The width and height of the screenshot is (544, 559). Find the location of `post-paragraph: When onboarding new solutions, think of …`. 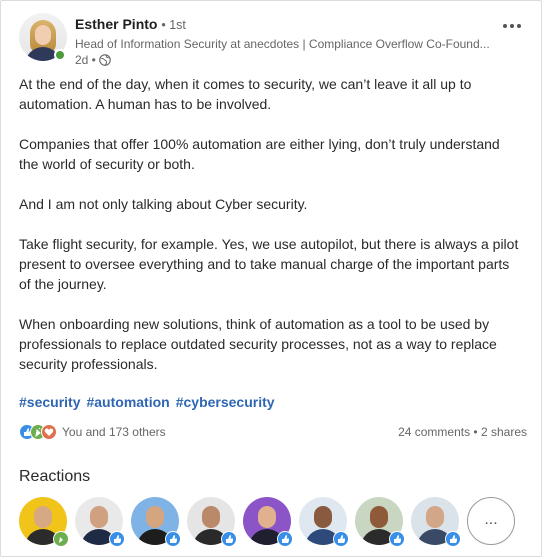

post-paragraph: When onboarding new solutions, think of … is located at coordinates (258, 344).